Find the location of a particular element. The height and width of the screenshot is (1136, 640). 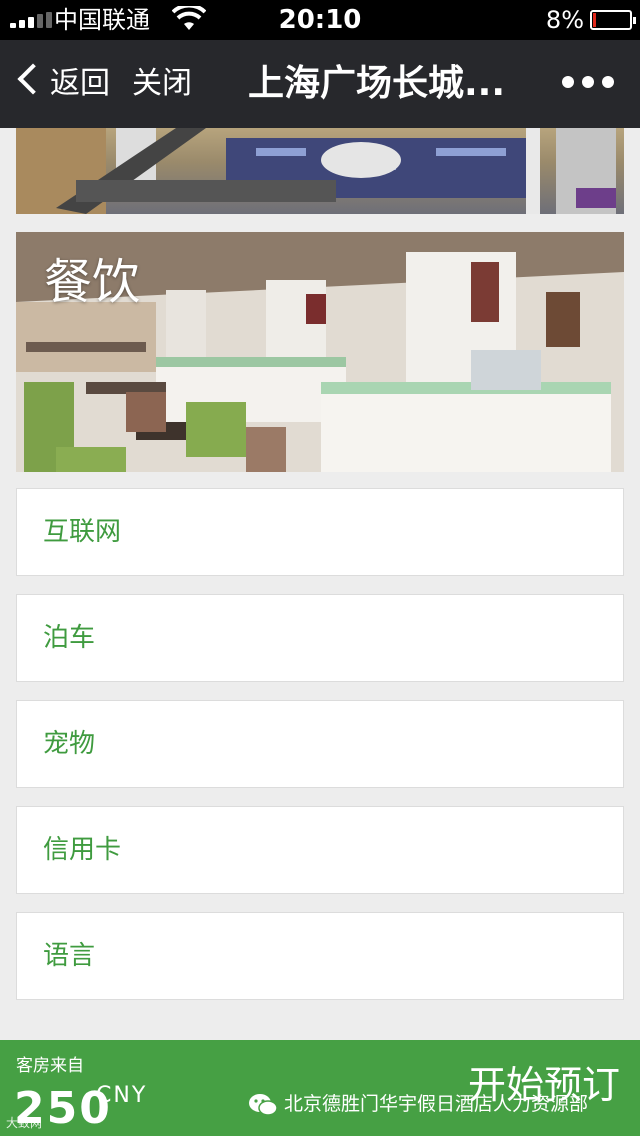

close-button: 关闭 is located at coordinates (162, 84).